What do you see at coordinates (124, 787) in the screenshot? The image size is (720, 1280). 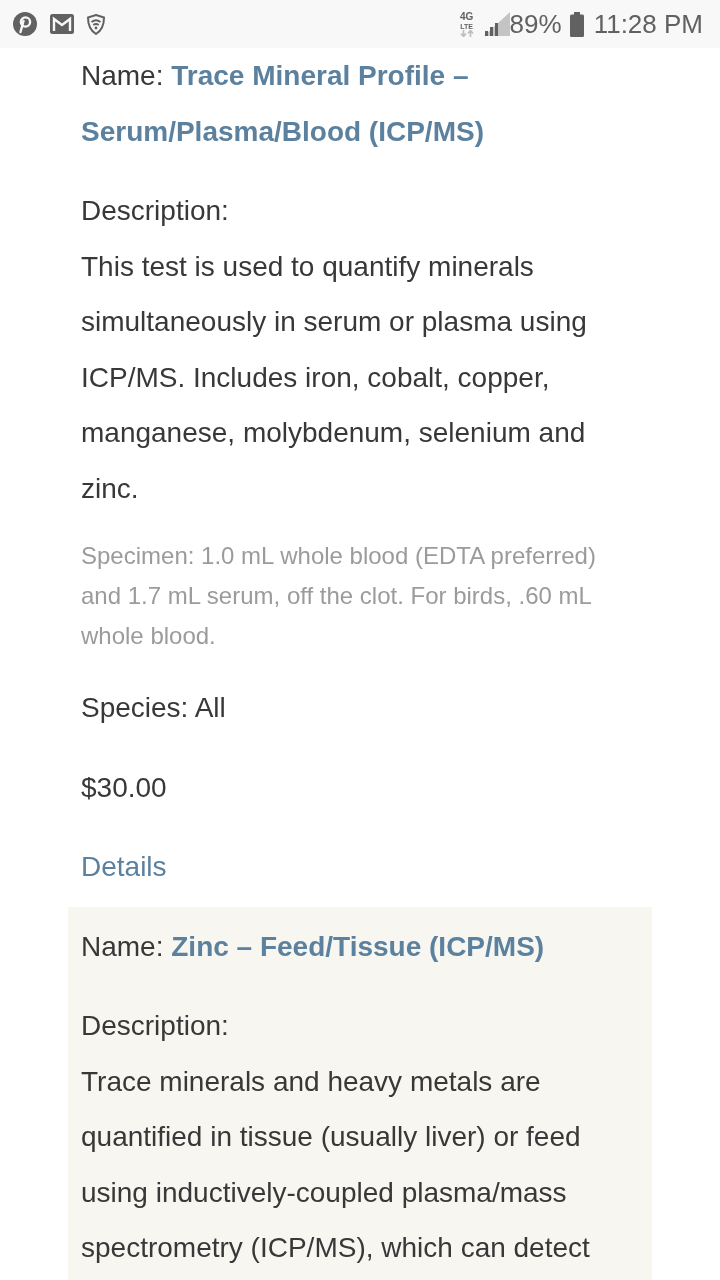 I see `price-text: $30.00` at bounding box center [124, 787].